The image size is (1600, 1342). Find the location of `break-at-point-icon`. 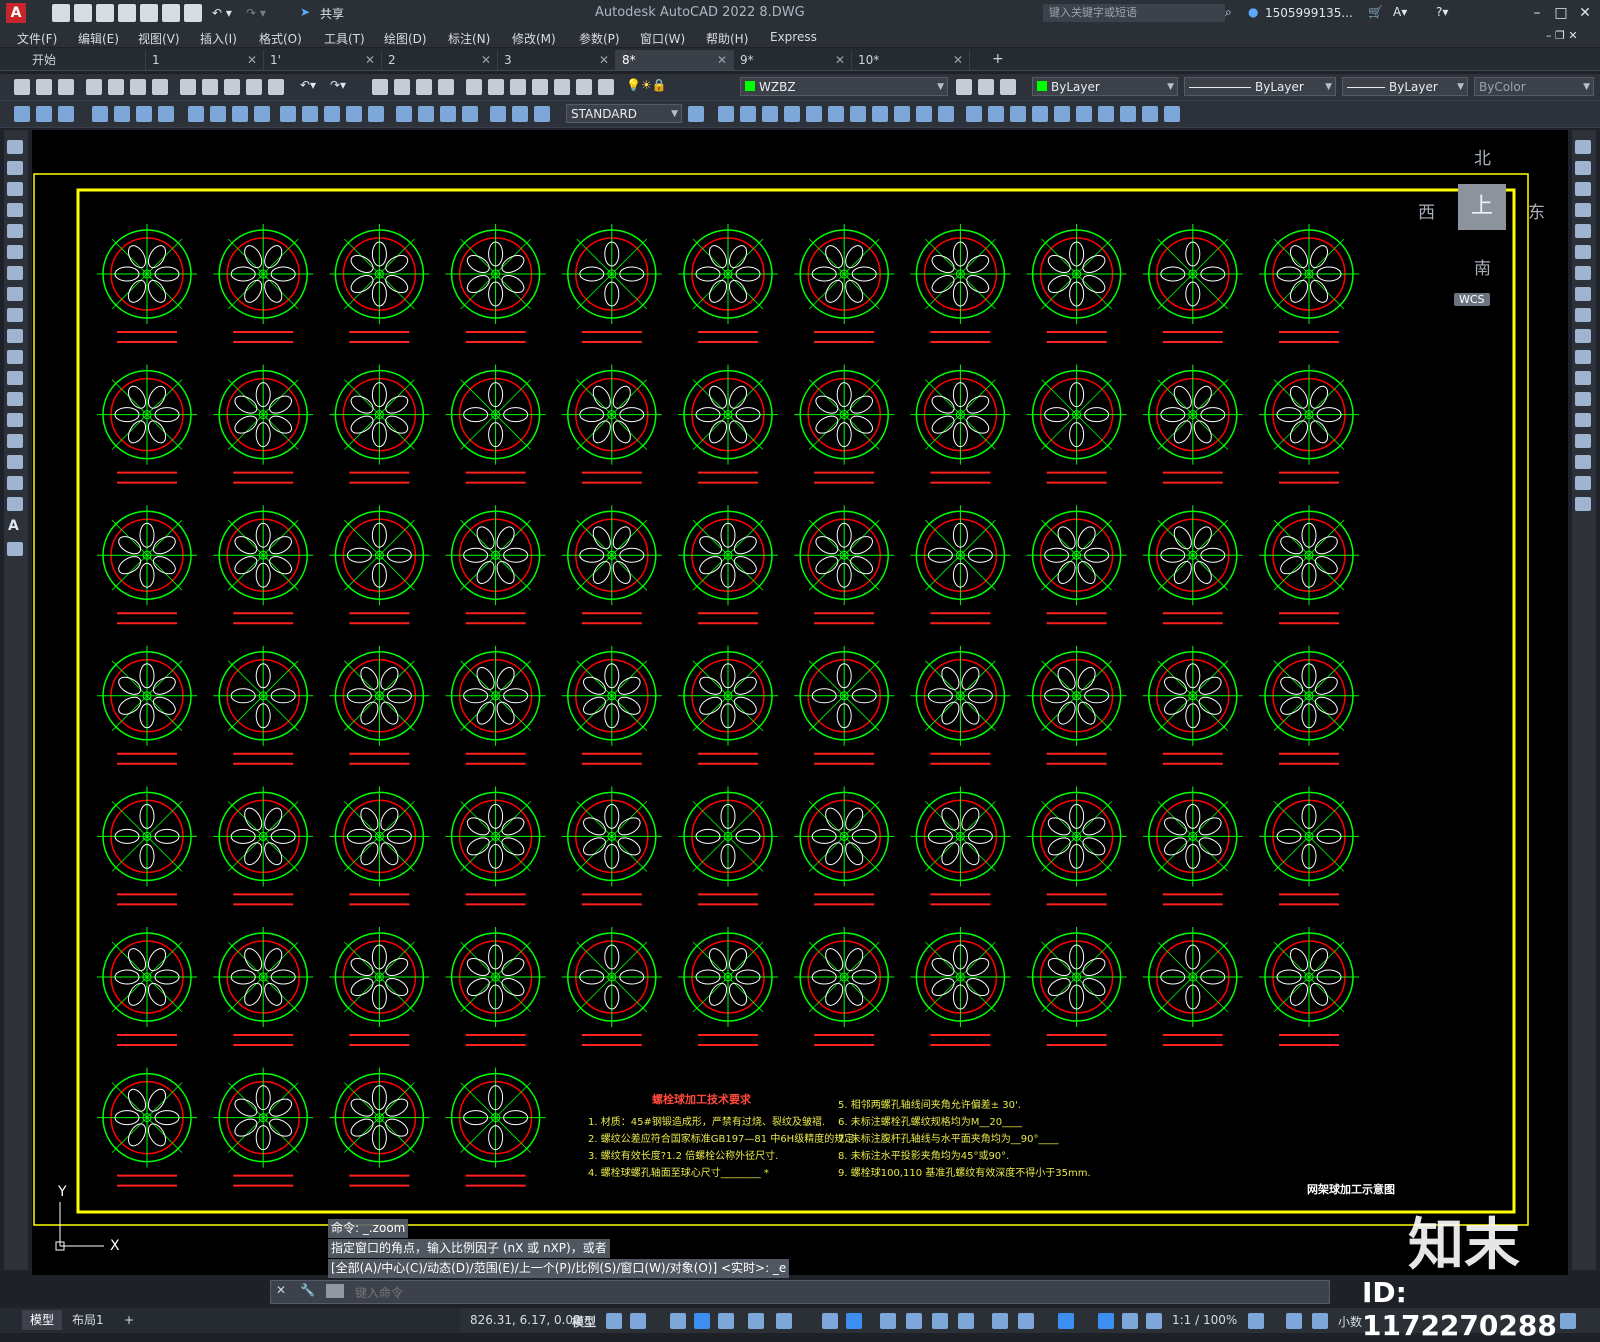

break-at-point-icon is located at coordinates (1583, 378).